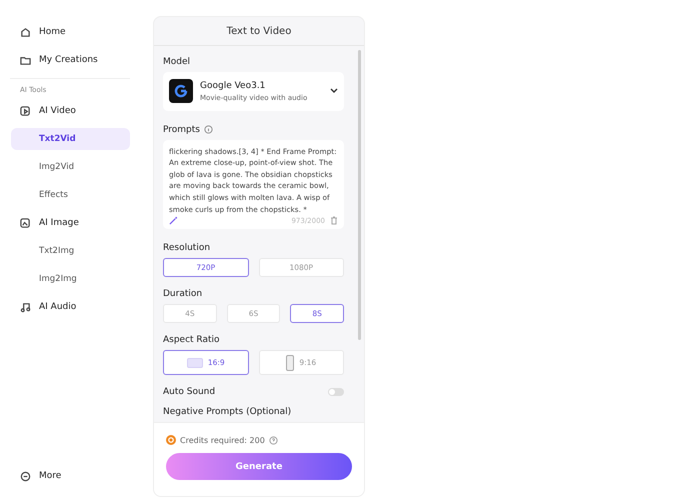  What do you see at coordinates (181, 129) in the screenshot?
I see `field-label: Prompts` at bounding box center [181, 129].